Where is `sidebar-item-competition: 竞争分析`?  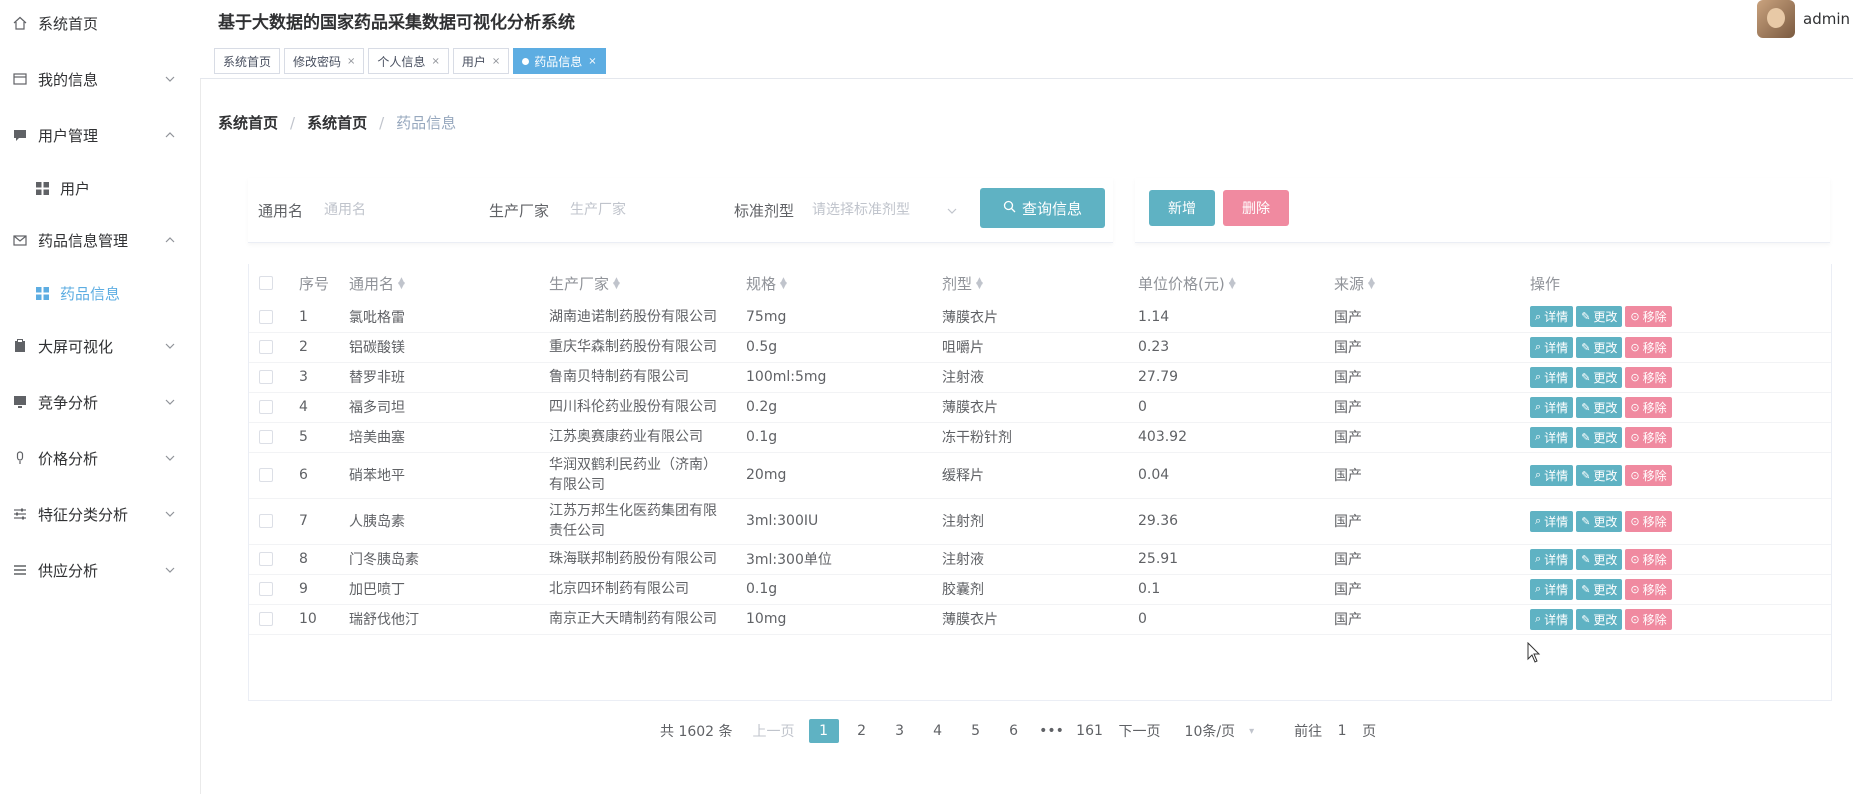 sidebar-item-competition: 竞争分析 is located at coordinates (100, 402).